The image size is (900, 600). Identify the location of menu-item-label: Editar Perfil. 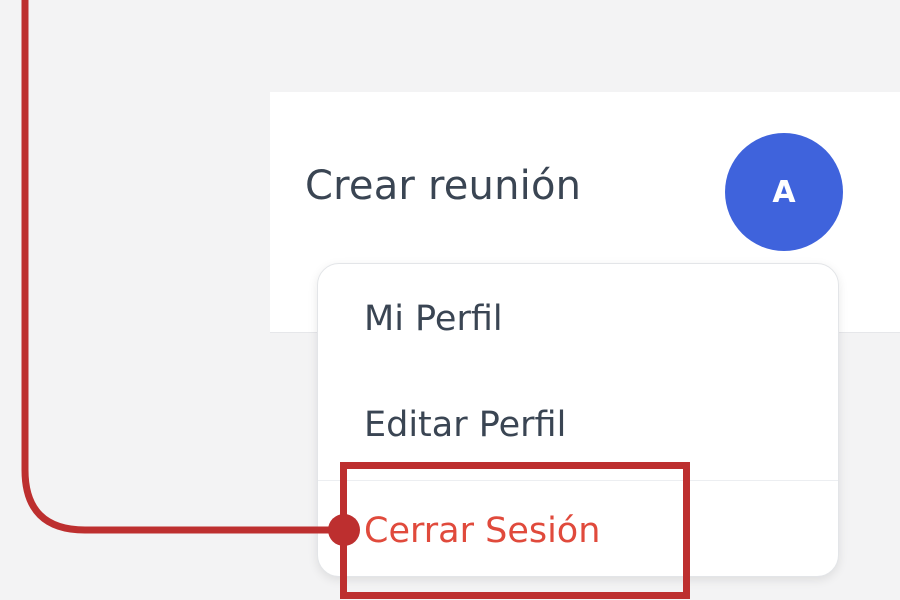
(465, 425).